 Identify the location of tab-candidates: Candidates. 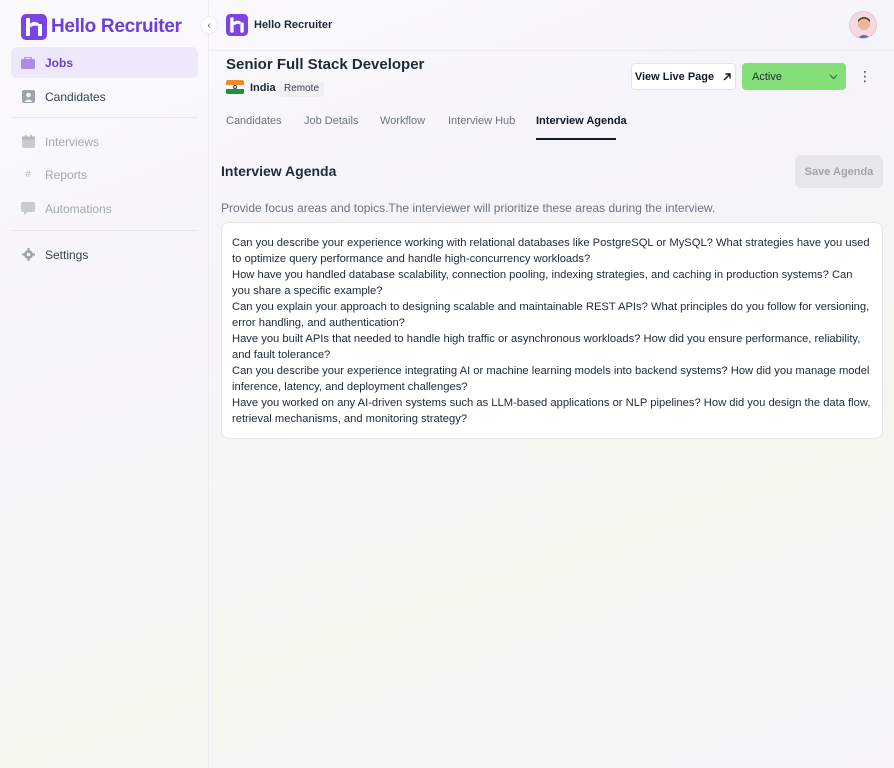
(254, 121).